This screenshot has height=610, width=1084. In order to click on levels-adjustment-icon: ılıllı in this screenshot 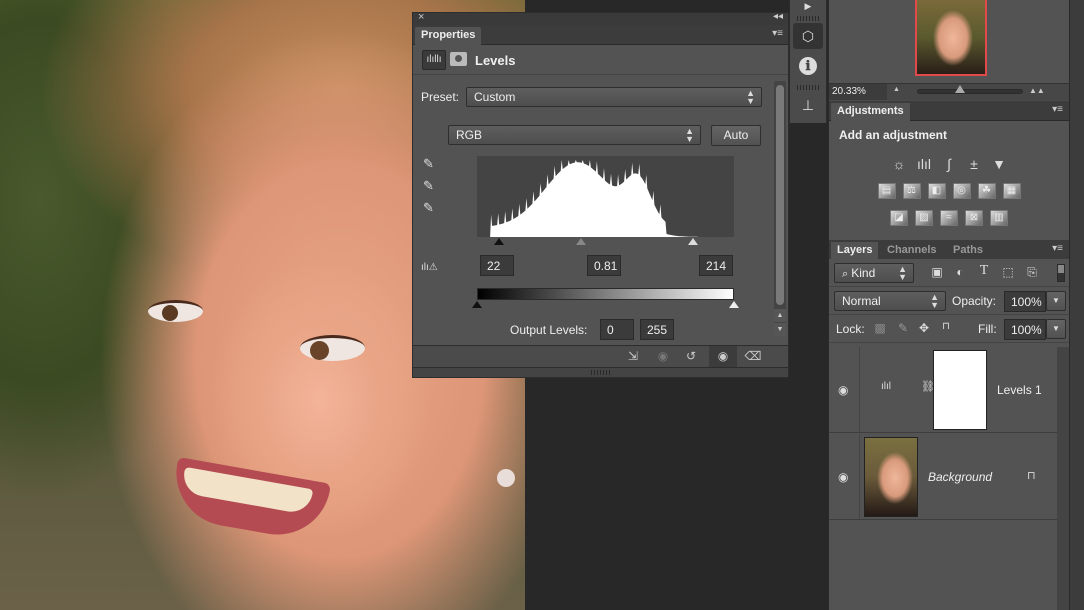, I will do `click(434, 60)`.